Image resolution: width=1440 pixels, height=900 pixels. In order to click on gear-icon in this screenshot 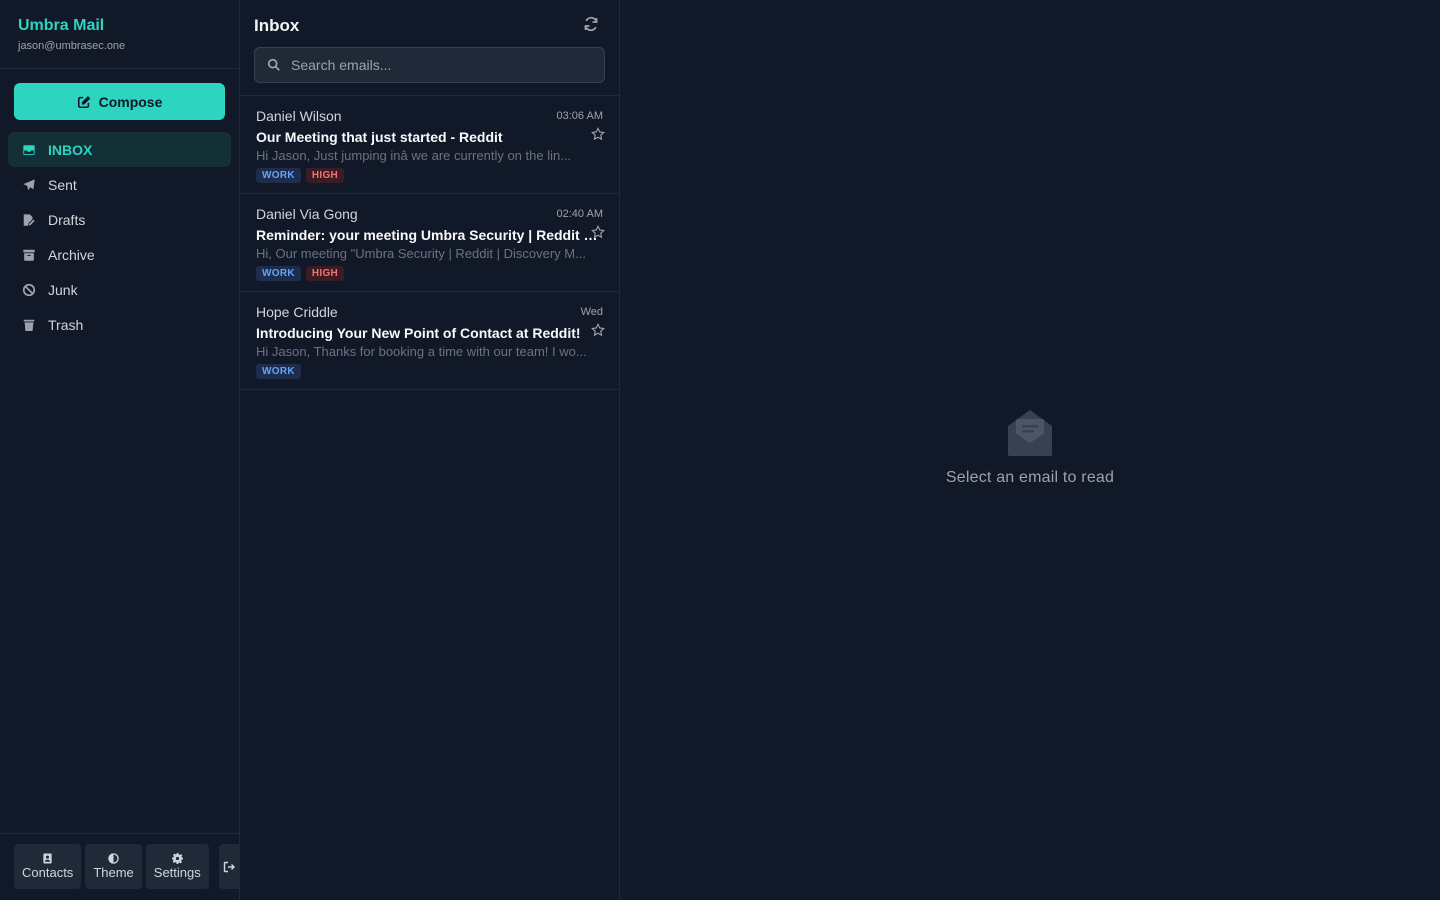, I will do `click(177, 858)`.